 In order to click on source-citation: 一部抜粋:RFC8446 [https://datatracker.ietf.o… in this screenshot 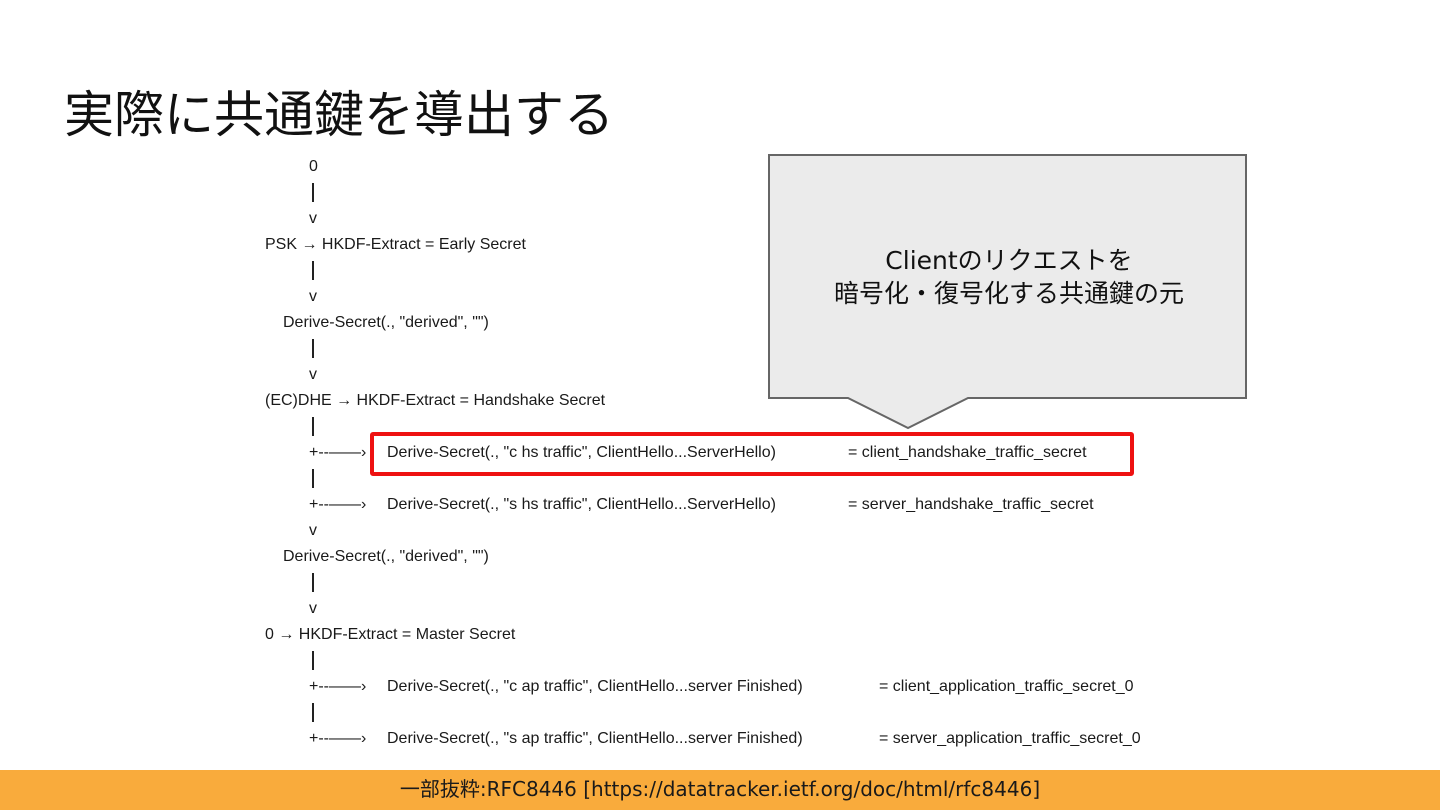, I will do `click(720, 789)`.